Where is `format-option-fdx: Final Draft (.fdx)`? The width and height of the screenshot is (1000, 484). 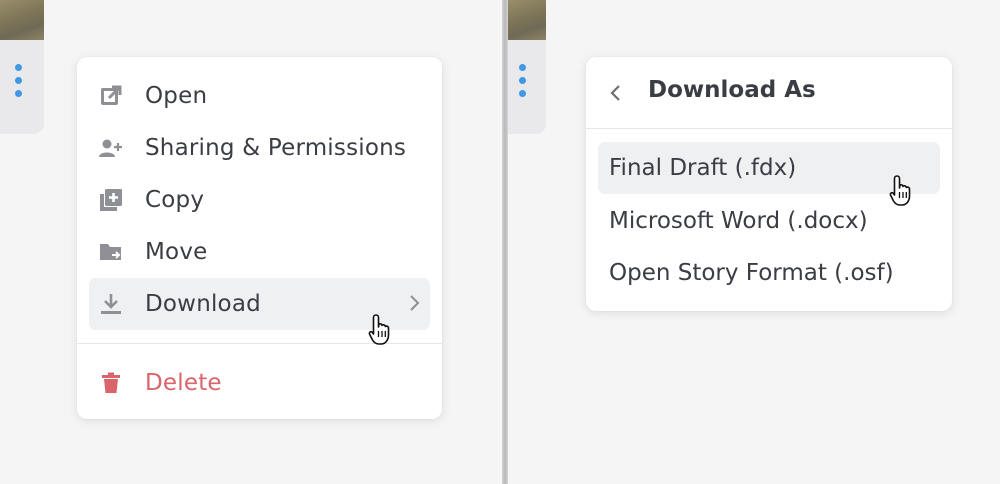 format-option-fdx: Final Draft (.fdx) is located at coordinates (769, 168).